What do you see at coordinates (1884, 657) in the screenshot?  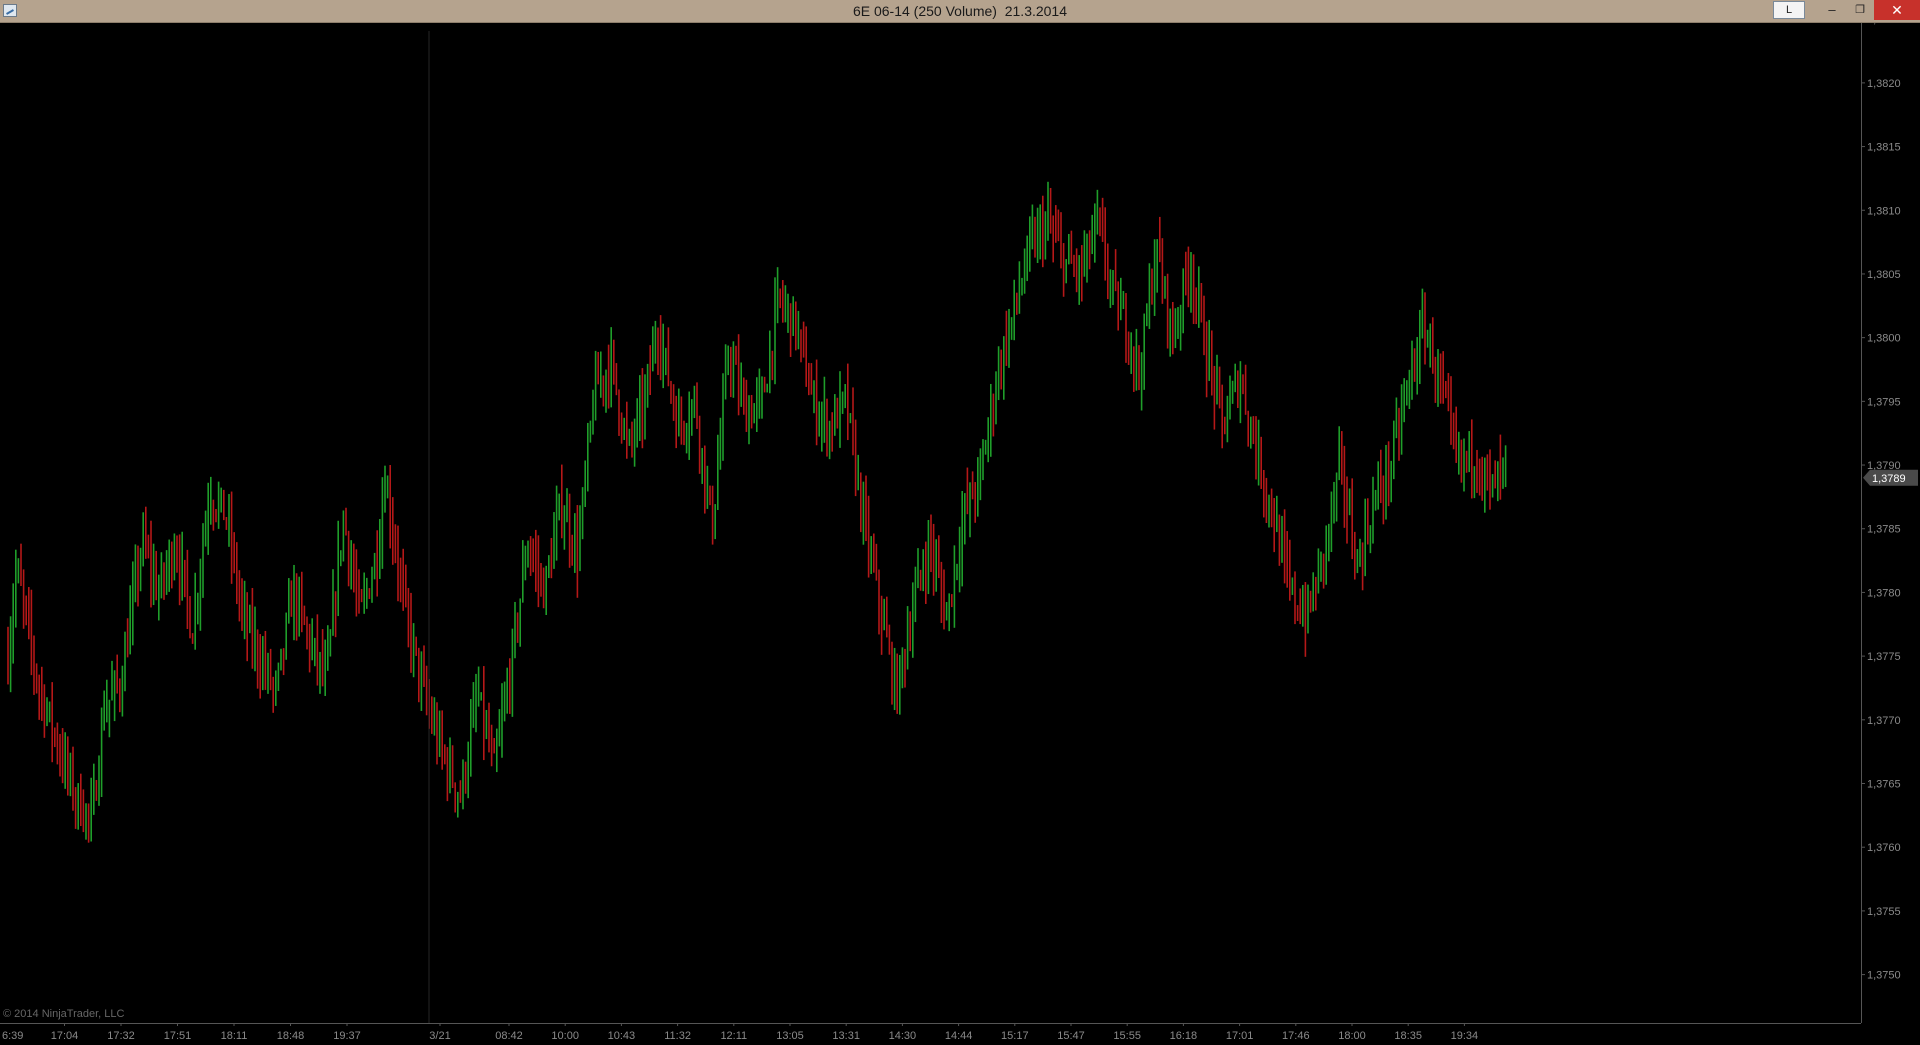 I see `price-tick-label: 1,3775` at bounding box center [1884, 657].